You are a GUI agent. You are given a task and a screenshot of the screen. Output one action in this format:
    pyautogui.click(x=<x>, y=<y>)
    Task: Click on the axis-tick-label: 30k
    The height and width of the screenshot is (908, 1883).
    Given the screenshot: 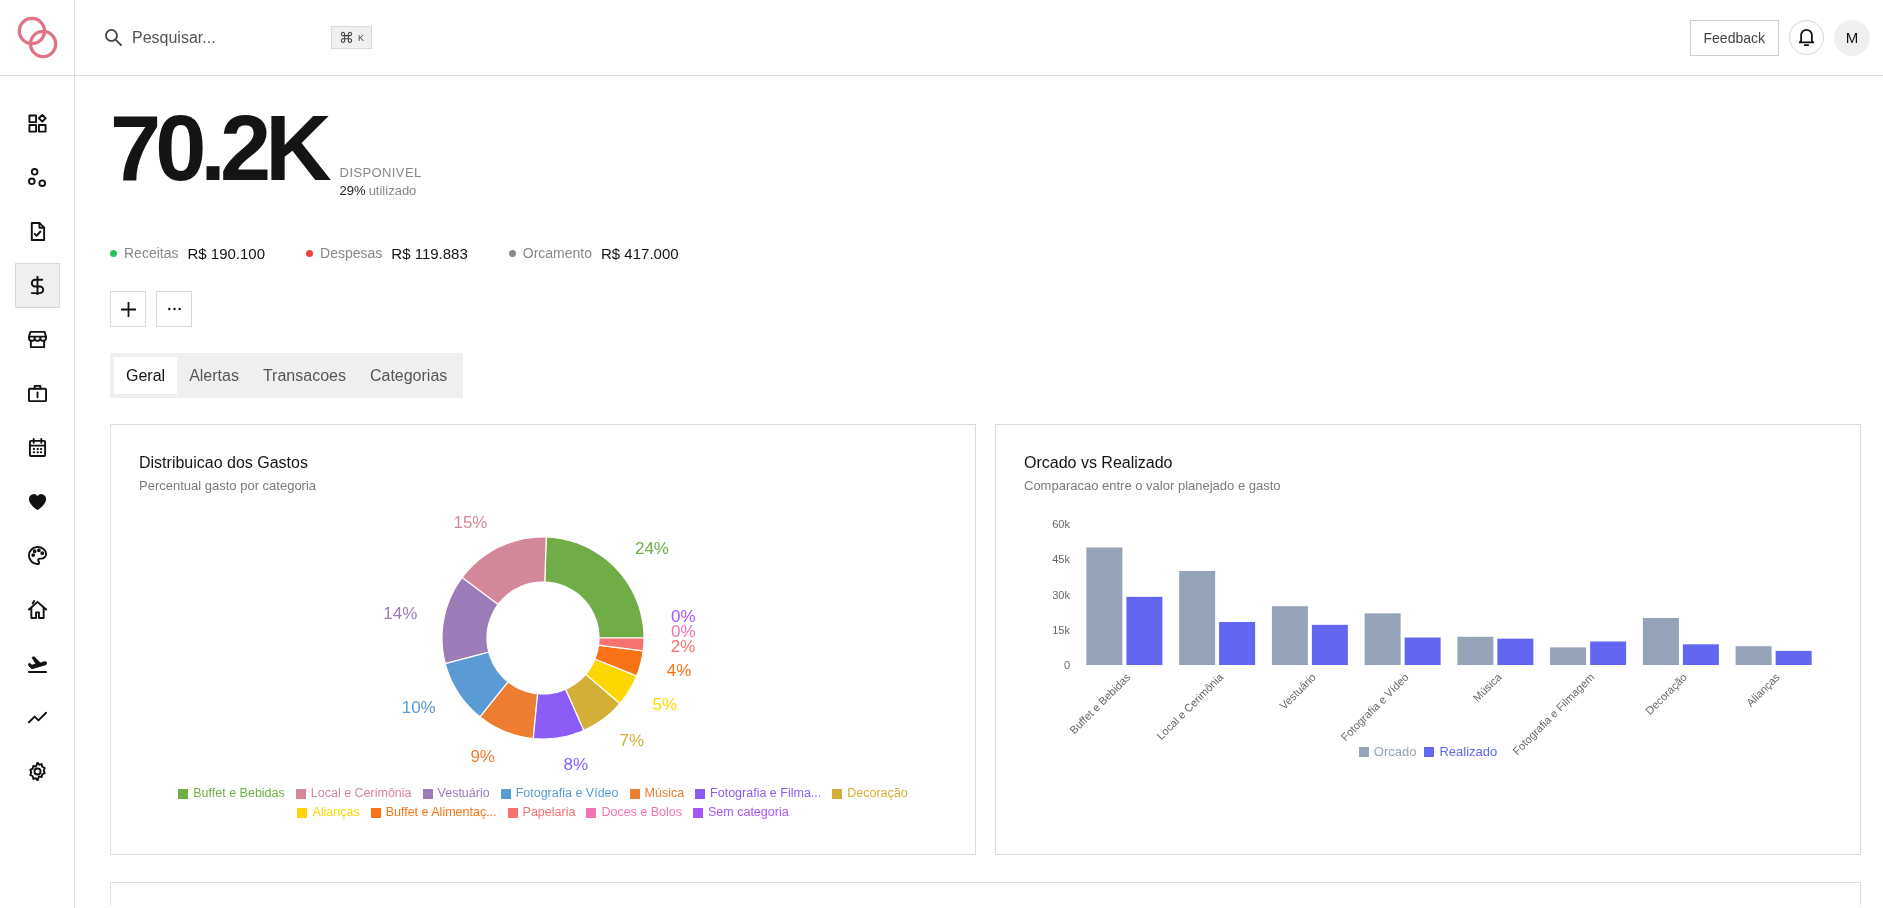 What is the action you would take?
    pyautogui.click(x=1061, y=594)
    